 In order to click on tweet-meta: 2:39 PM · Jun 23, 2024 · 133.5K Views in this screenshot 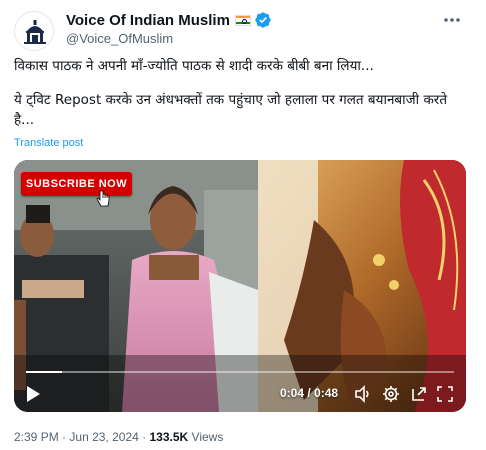, I will do `click(118, 437)`.